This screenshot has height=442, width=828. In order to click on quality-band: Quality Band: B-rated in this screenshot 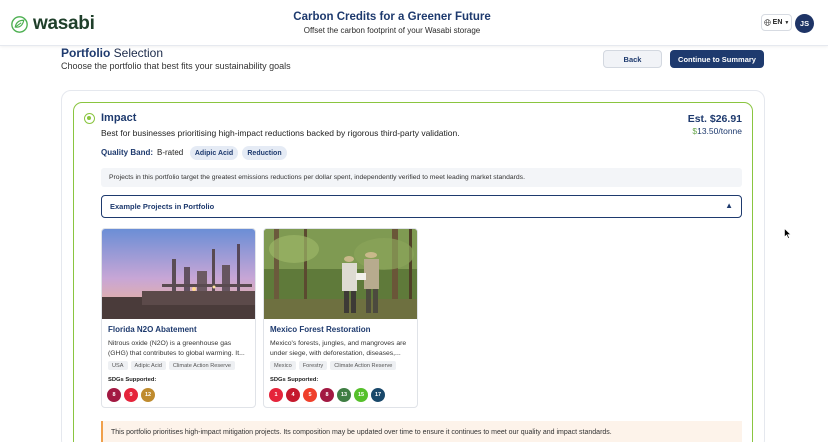, I will do `click(142, 152)`.